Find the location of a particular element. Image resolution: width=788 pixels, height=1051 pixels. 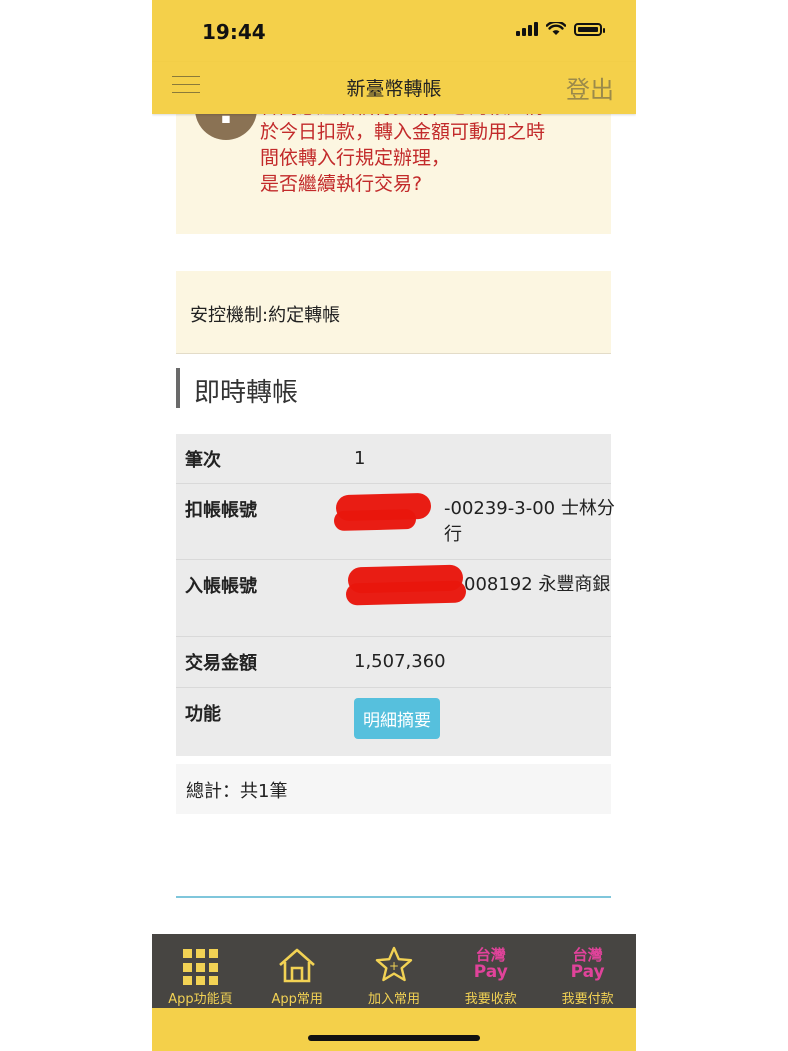

nav-item-receive-payment: 台灣 Pay 我要收款 is located at coordinates (490, 971).